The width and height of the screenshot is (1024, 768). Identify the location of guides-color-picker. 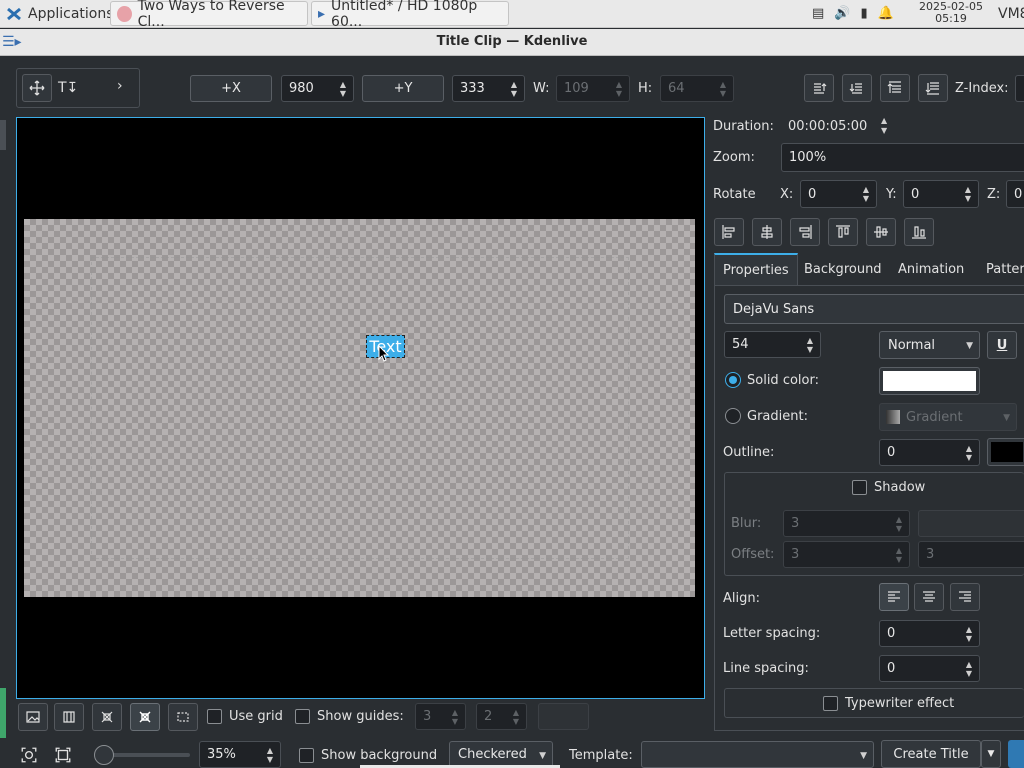
(563, 716).